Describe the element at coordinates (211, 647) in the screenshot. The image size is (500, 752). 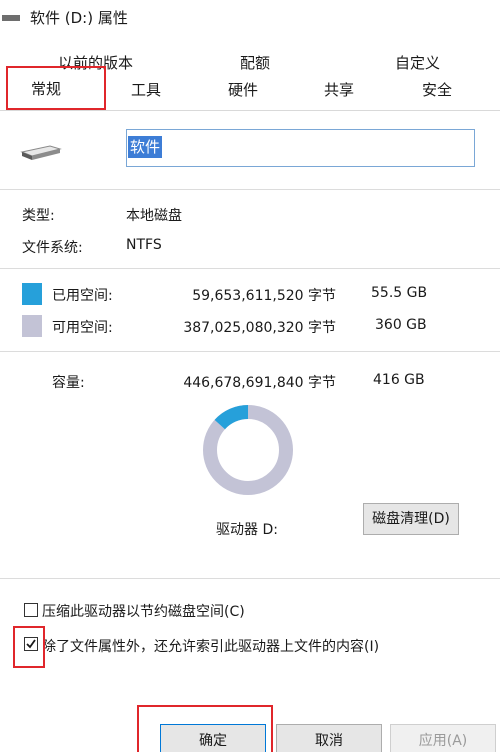
I see `index-label: 除了文件属性外，还允许索引此驱动器上文件的内容(I)` at that location.